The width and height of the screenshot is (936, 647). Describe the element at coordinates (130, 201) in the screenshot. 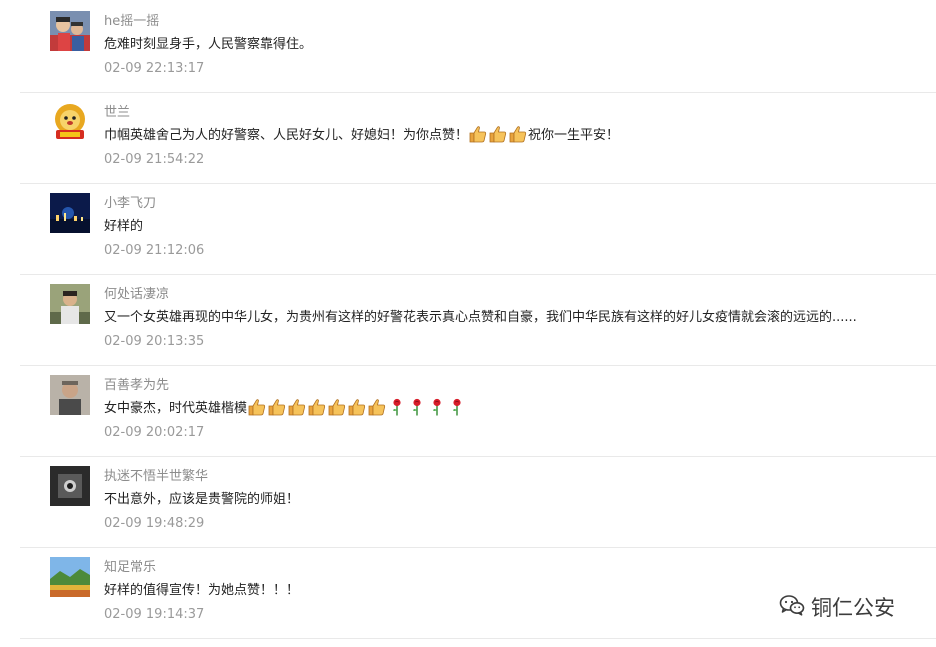

I see `commenter-name: 小李飞刀` at that location.